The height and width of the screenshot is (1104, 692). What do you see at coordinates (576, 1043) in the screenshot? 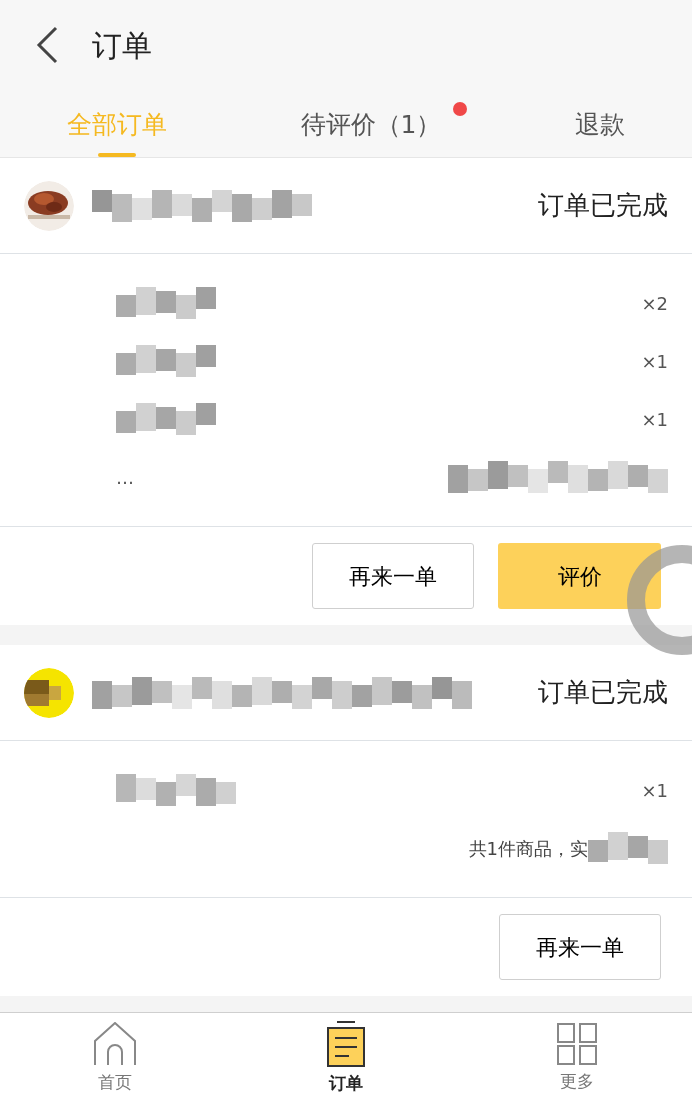
I see `grid-icon` at bounding box center [576, 1043].